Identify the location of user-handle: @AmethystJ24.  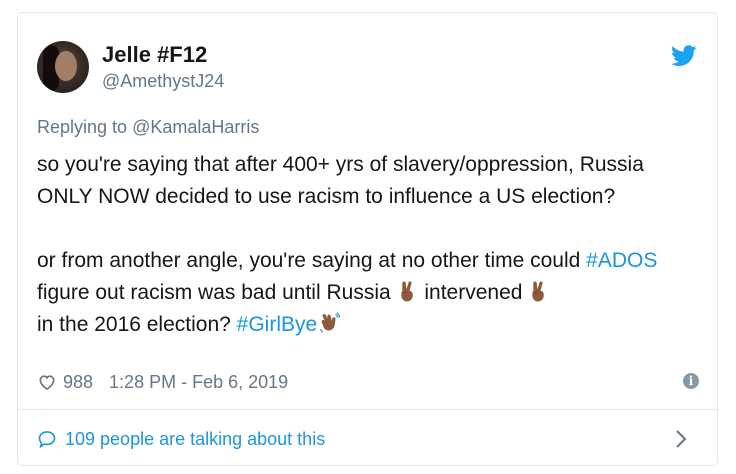
(163, 81).